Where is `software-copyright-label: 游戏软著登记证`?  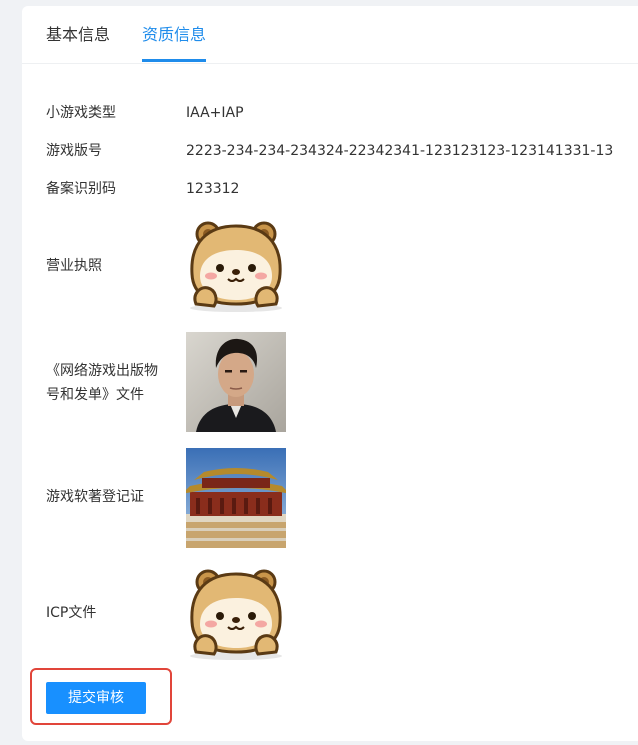
software-copyright-label: 游戏软著登记证 is located at coordinates (95, 497).